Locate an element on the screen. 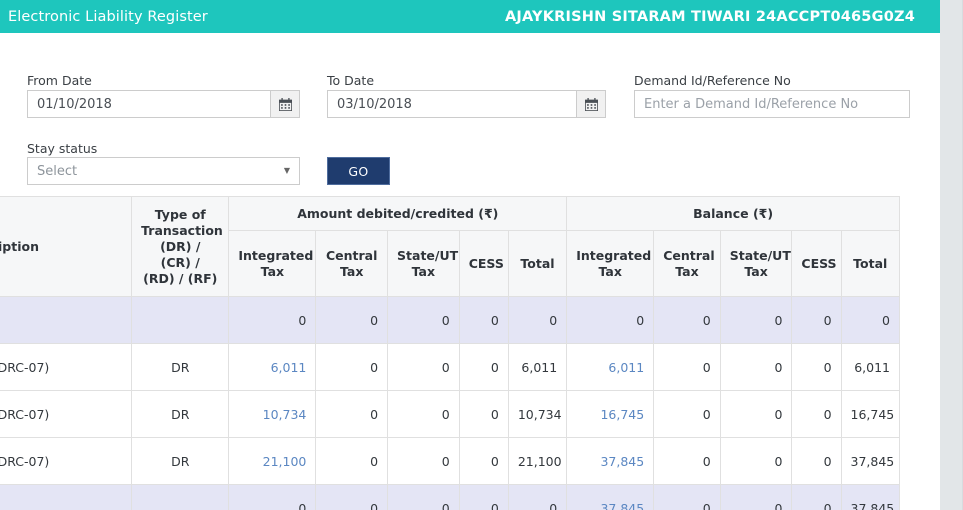 This screenshot has height=510, width=963. cell-debited-integrated-tax-link: 6,011 is located at coordinates (289, 367).